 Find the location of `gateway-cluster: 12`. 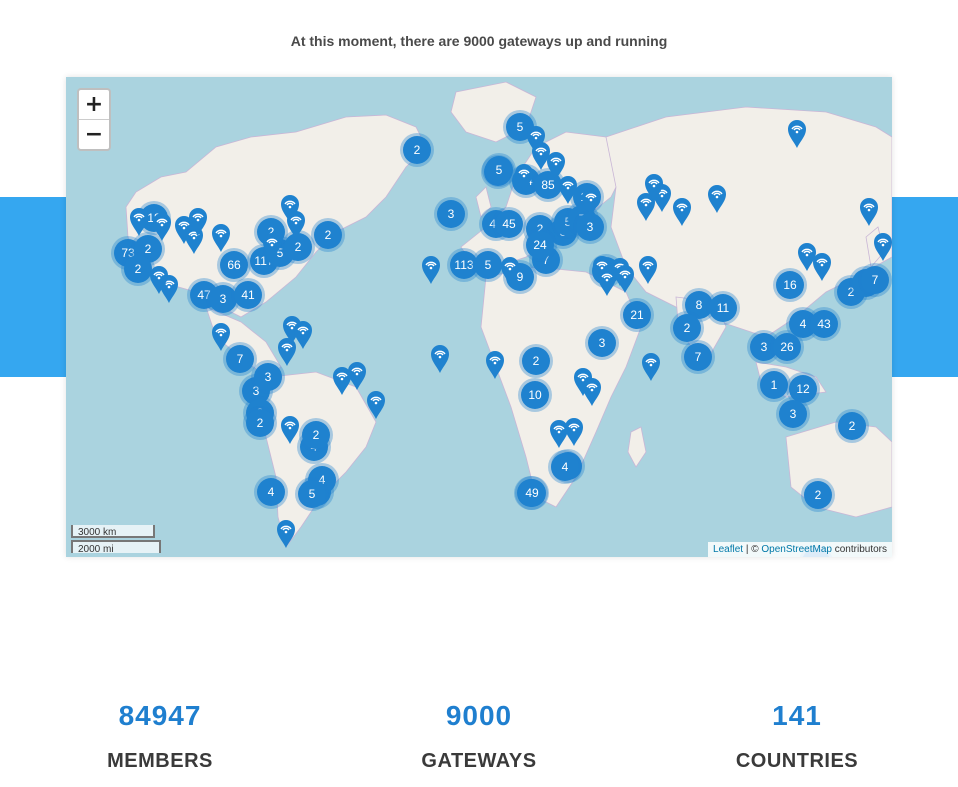

gateway-cluster: 12 is located at coordinates (803, 389).